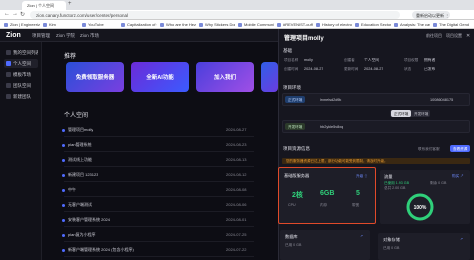 The height and width of the screenshot is (260, 474). I want to click on nav-market: Zion 市场, so click(89, 36).